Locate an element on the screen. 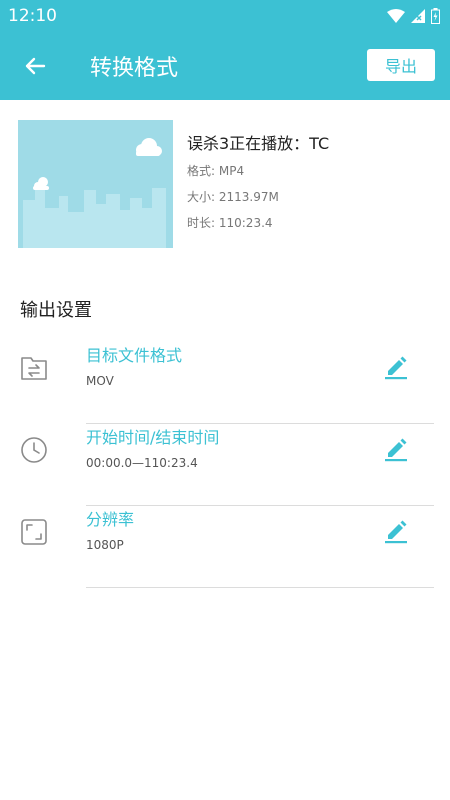 This screenshot has height=800, width=450. app-bar: 转换格式 导出 is located at coordinates (225, 66).